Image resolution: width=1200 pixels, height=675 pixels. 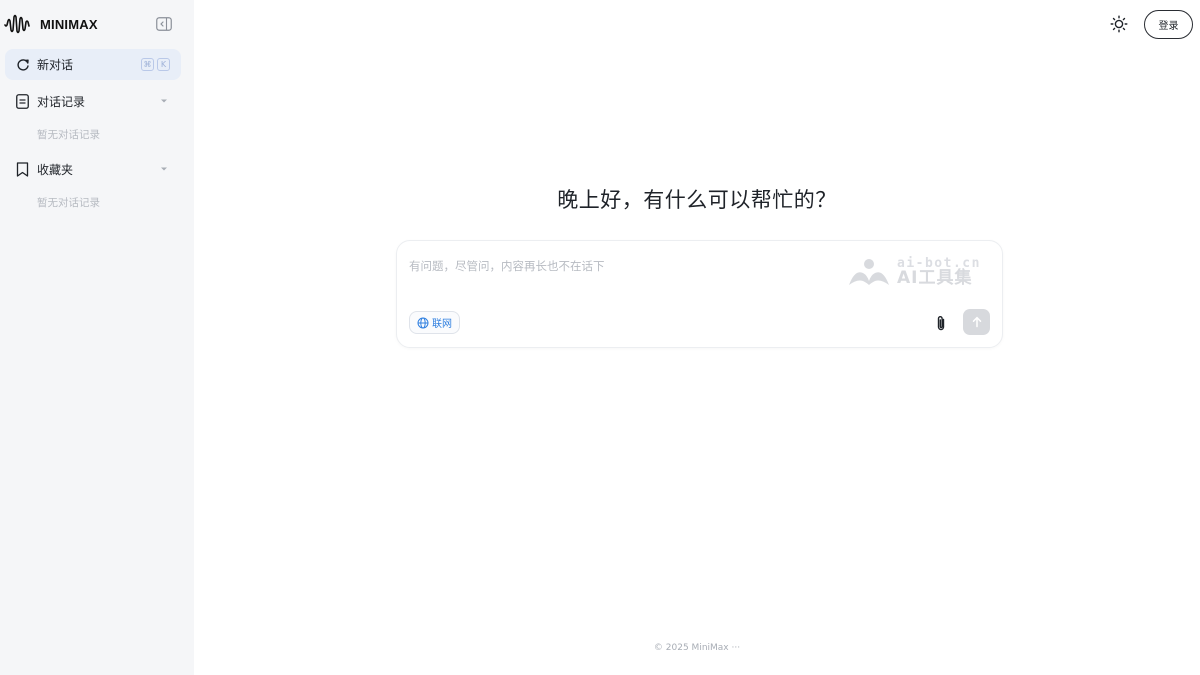 I want to click on sun-icon, so click(x=1119, y=24).